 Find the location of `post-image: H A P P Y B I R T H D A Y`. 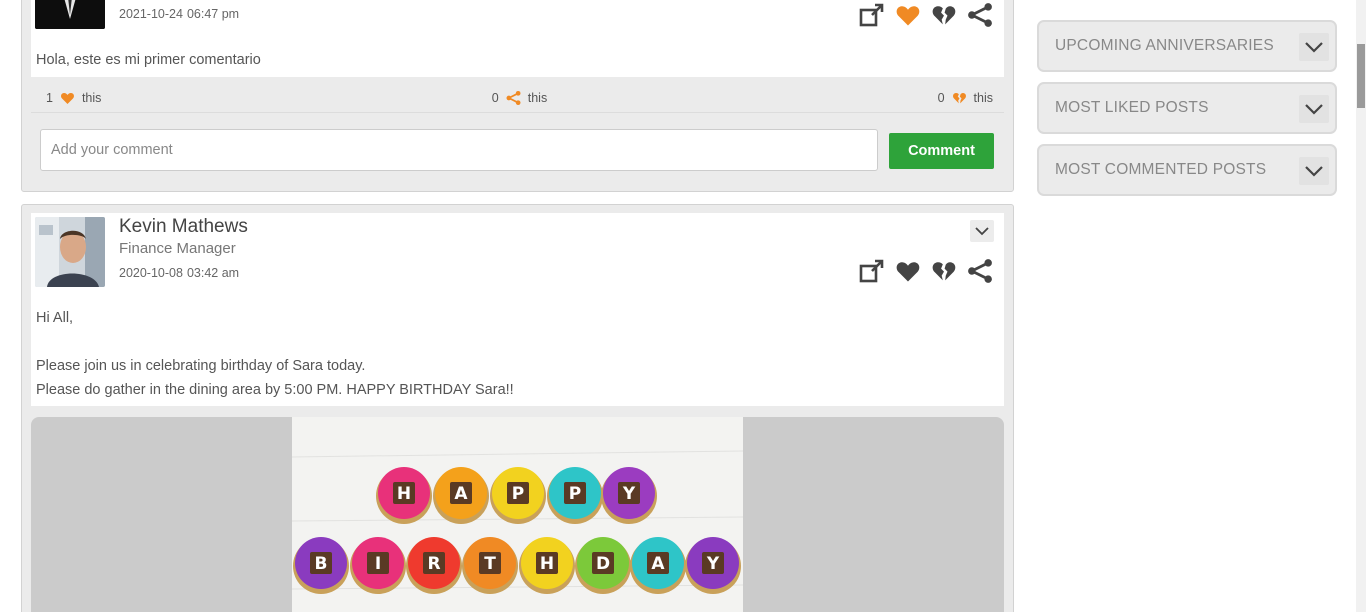

post-image: H A P P Y B I R T H D A Y is located at coordinates (517, 514).